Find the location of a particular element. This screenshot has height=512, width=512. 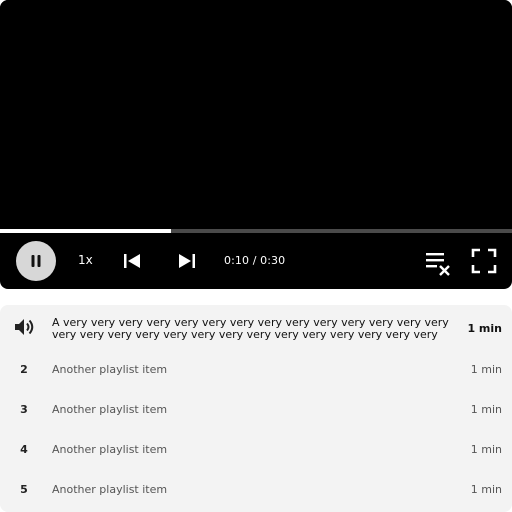

time-current: 0:10 is located at coordinates (237, 260).